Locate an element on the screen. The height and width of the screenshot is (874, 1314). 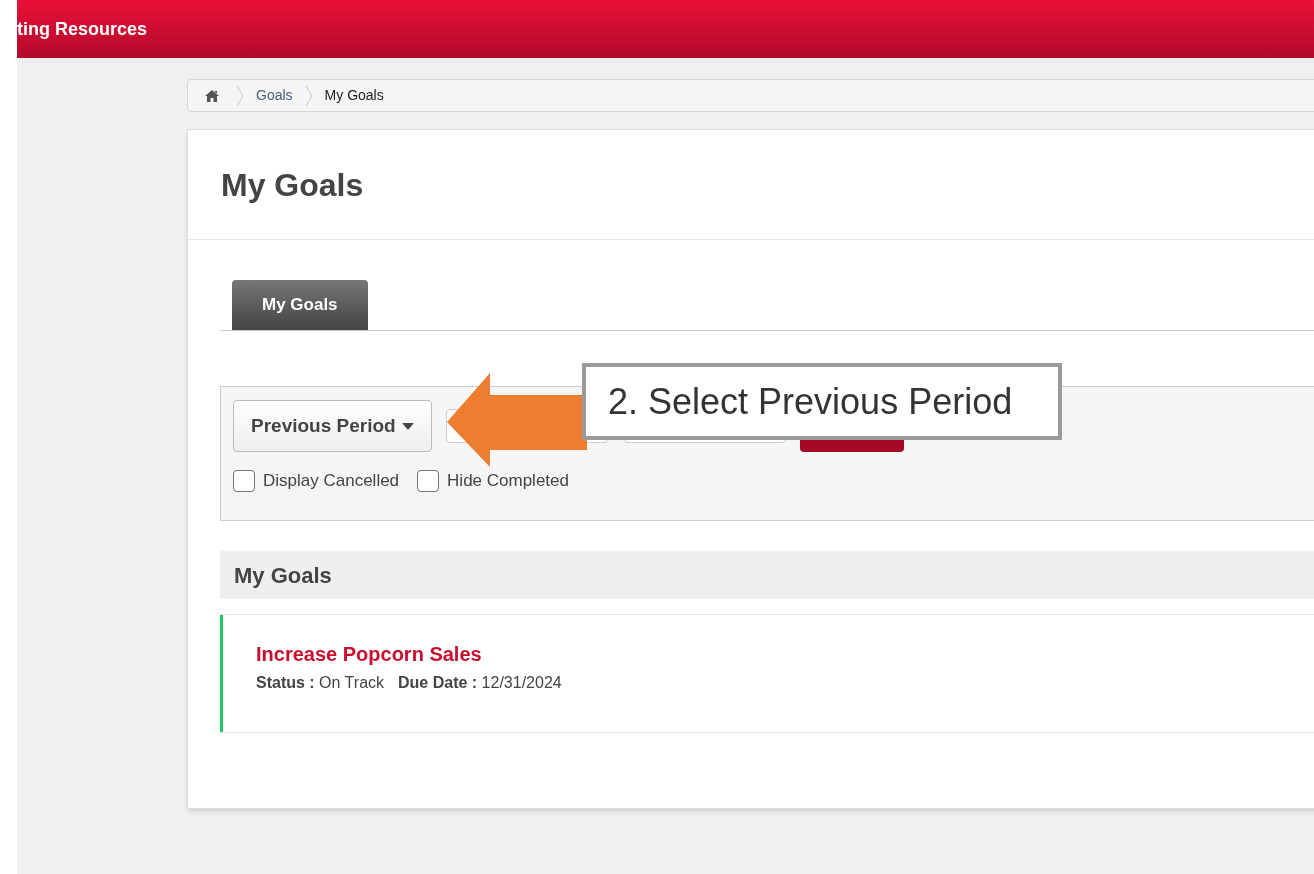
caret-icon is located at coordinates (407, 426).